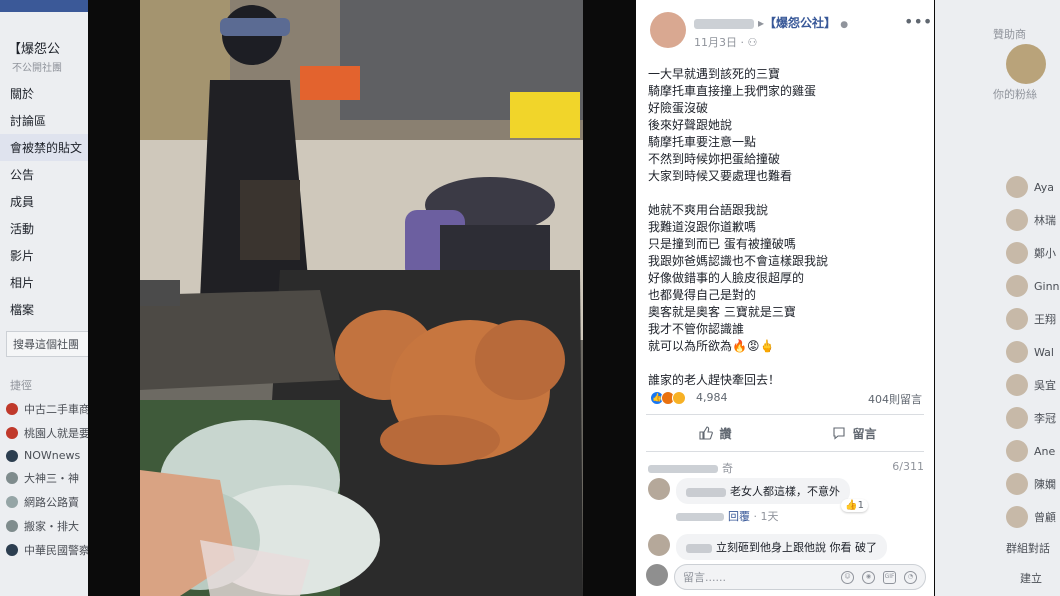 The width and height of the screenshot is (1060, 596). Describe the element at coordinates (1033, 286) in the screenshot. I see `contact-item: Ginn` at that location.